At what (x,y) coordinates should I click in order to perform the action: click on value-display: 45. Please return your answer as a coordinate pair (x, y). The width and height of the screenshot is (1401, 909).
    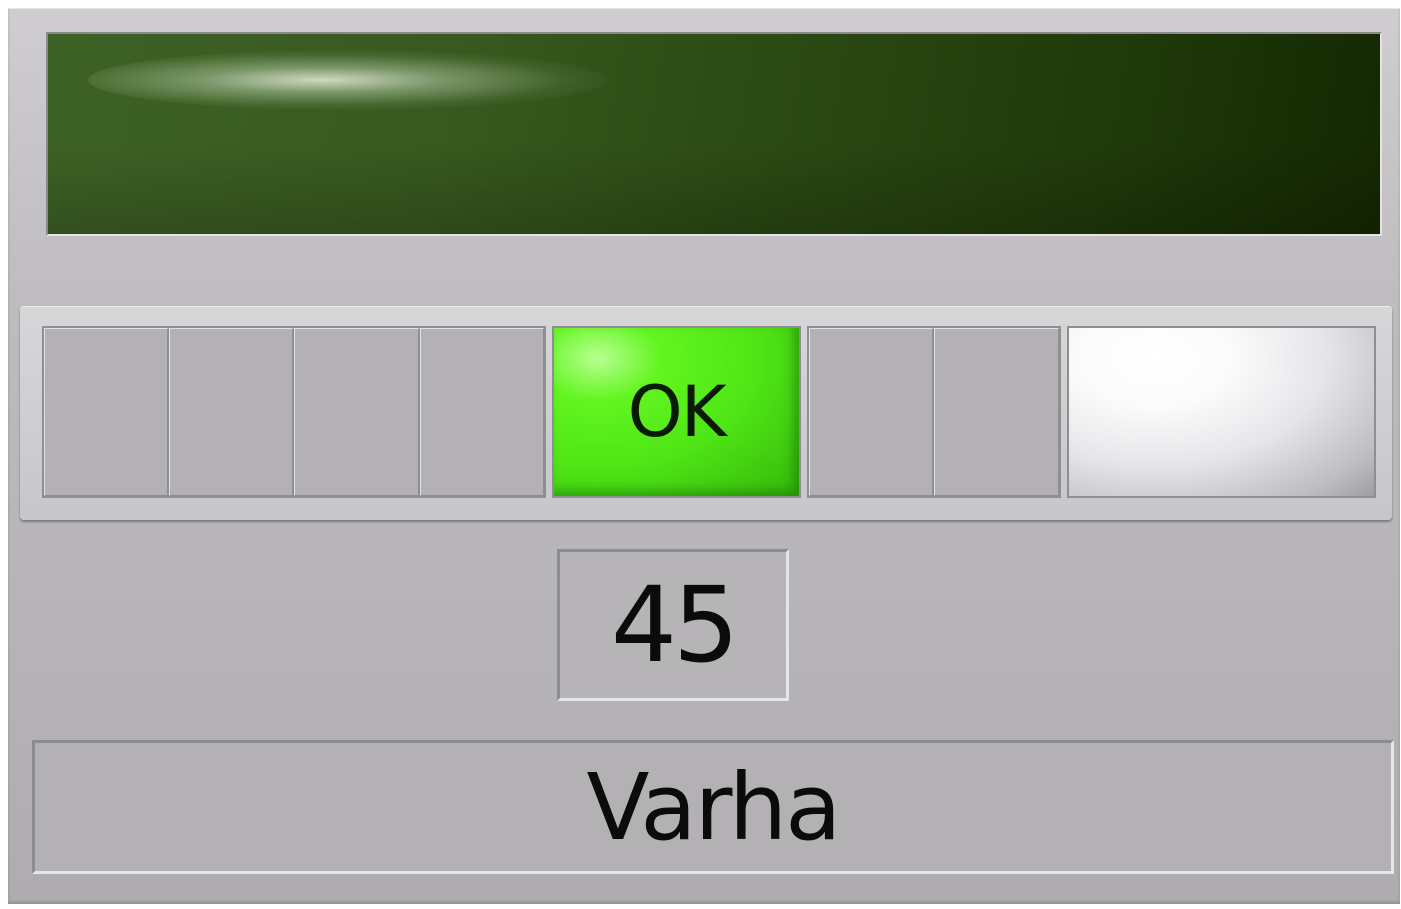
    Looking at the image, I should click on (673, 625).